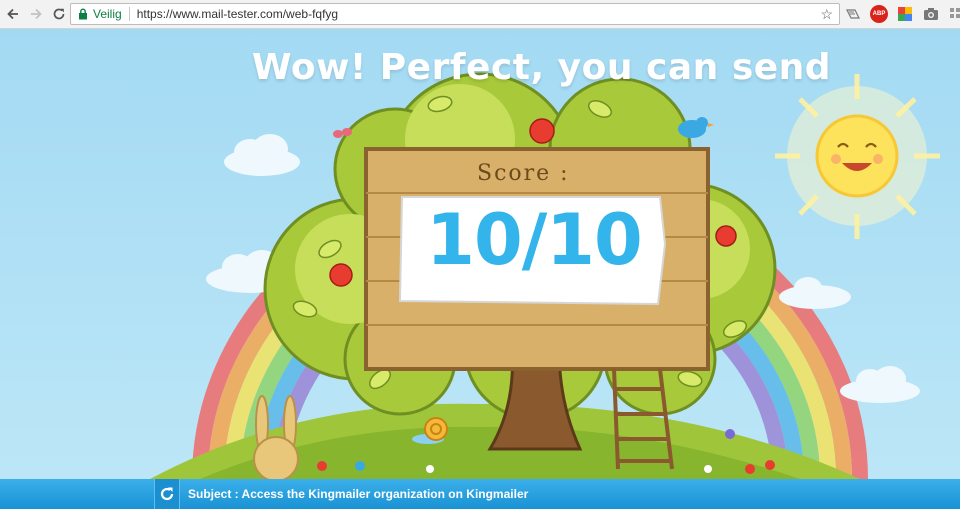 Image resolution: width=960 pixels, height=518 pixels. I want to click on back-button, so click(13, 14).